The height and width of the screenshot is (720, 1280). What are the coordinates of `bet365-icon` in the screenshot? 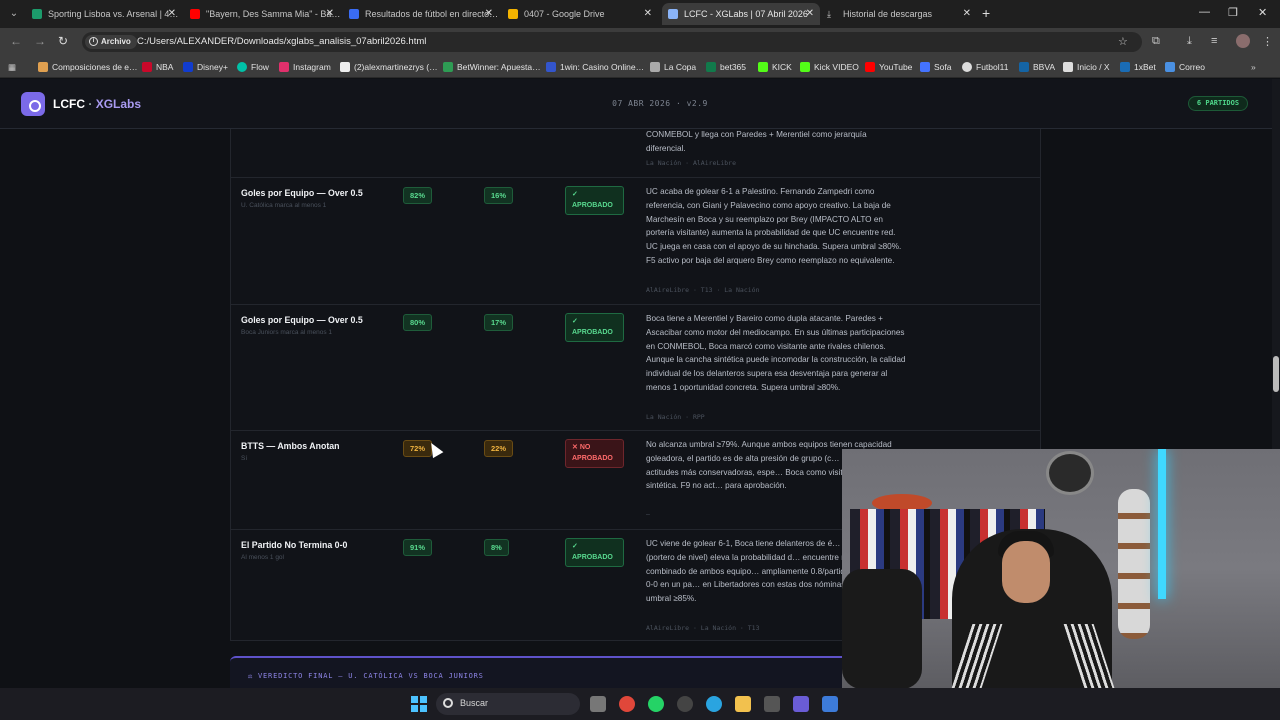 It's located at (711, 67).